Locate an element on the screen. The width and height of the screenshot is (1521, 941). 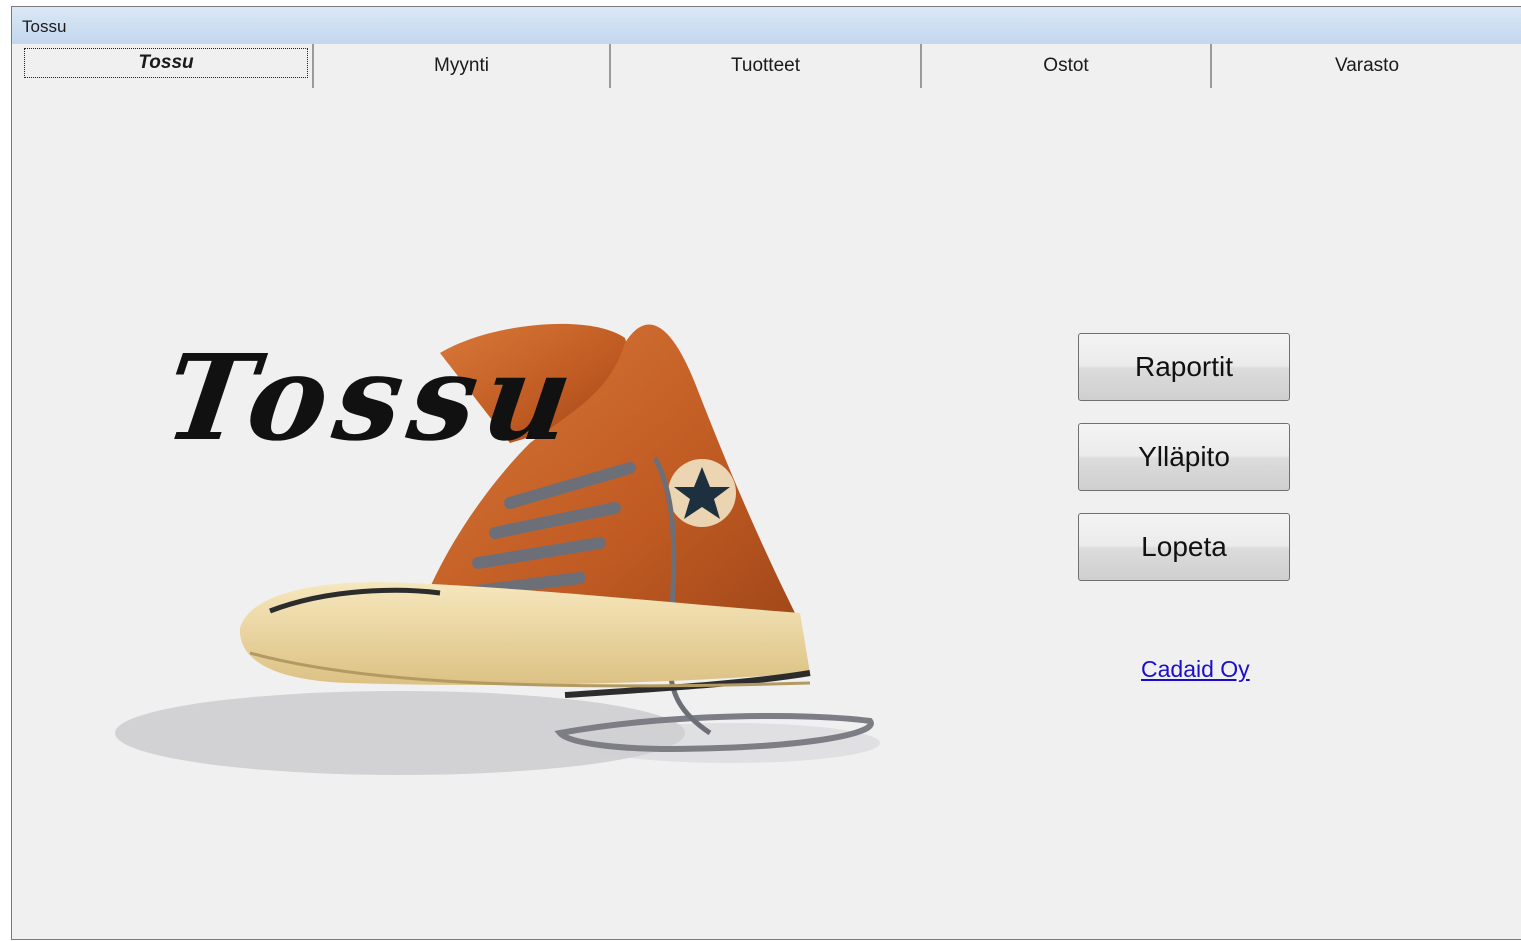
company-link: Cadaid Oy is located at coordinates (1195, 669).